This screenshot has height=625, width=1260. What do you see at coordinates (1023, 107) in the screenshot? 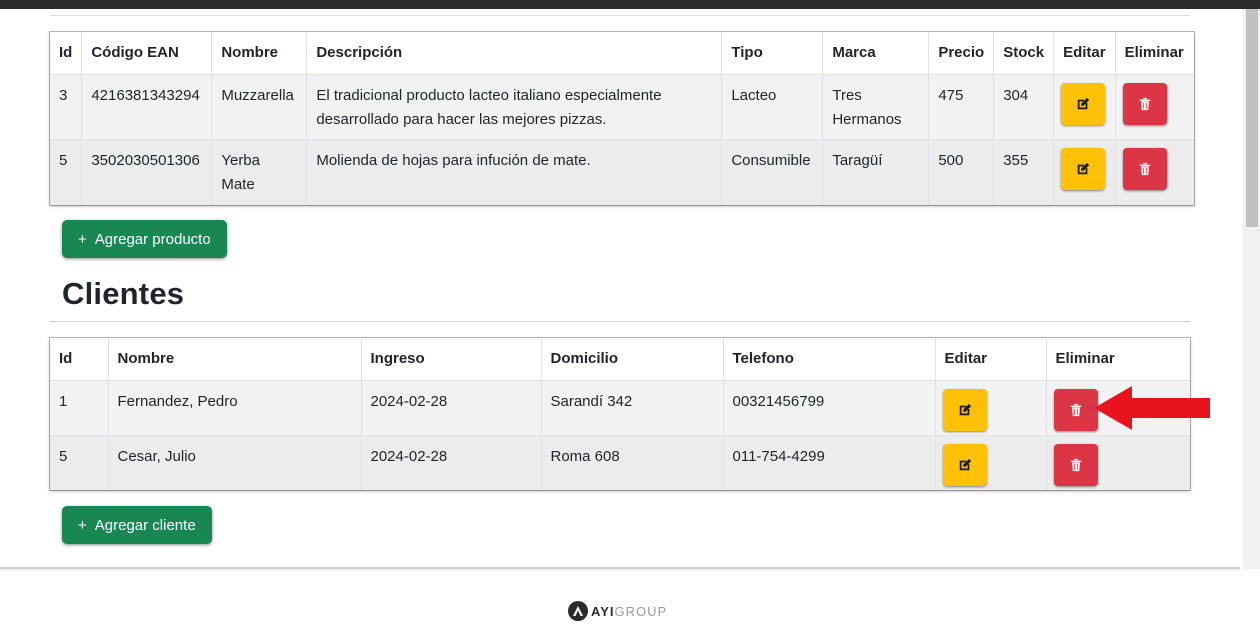
I see `cell-stock: 304` at bounding box center [1023, 107].